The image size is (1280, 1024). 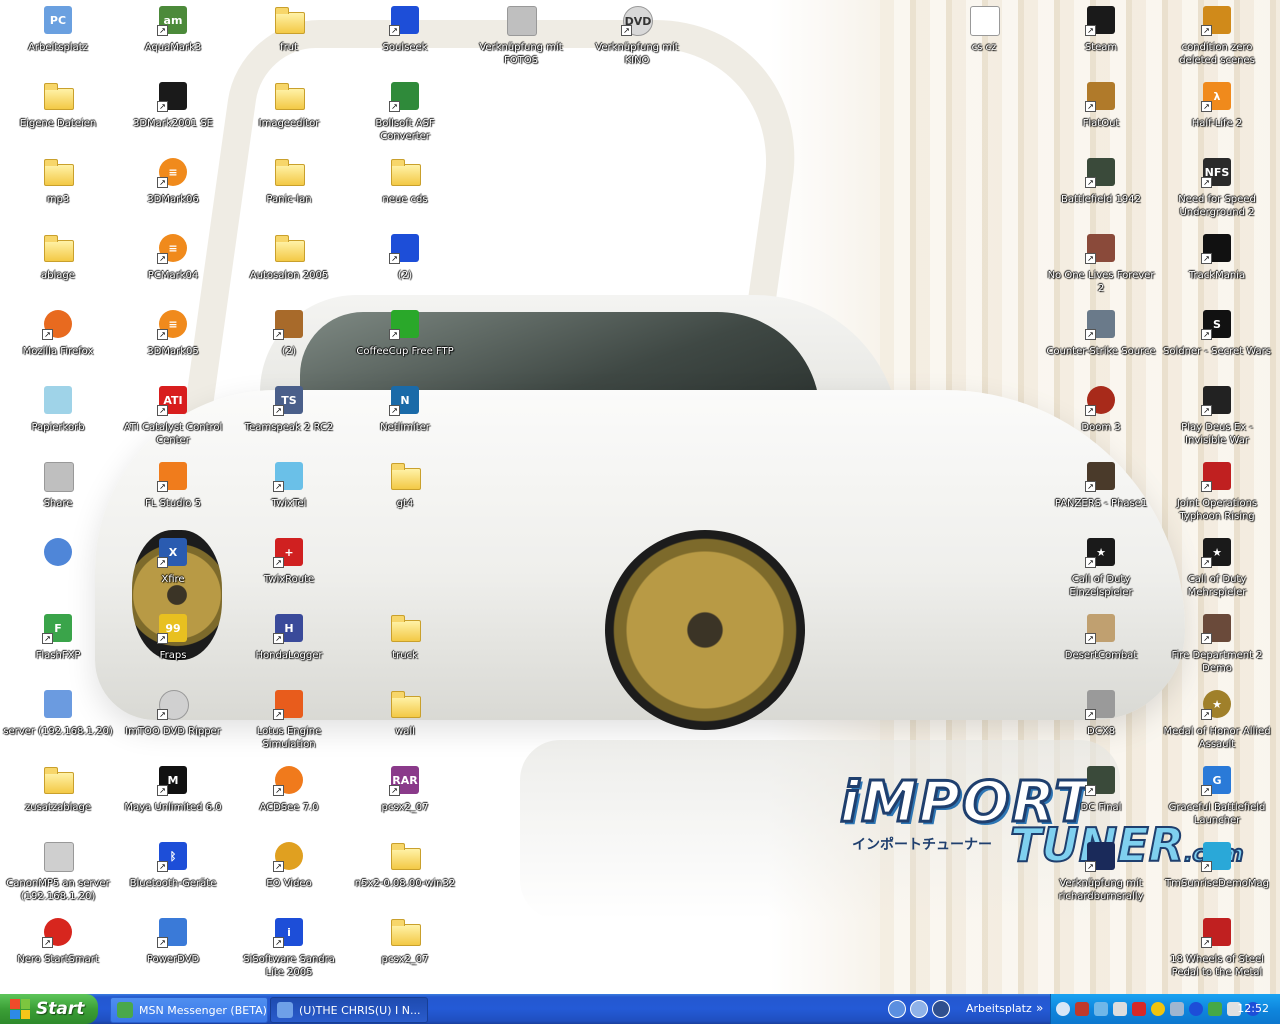 What do you see at coordinates (1139, 1009) in the screenshot?
I see `ati-icon` at bounding box center [1139, 1009].